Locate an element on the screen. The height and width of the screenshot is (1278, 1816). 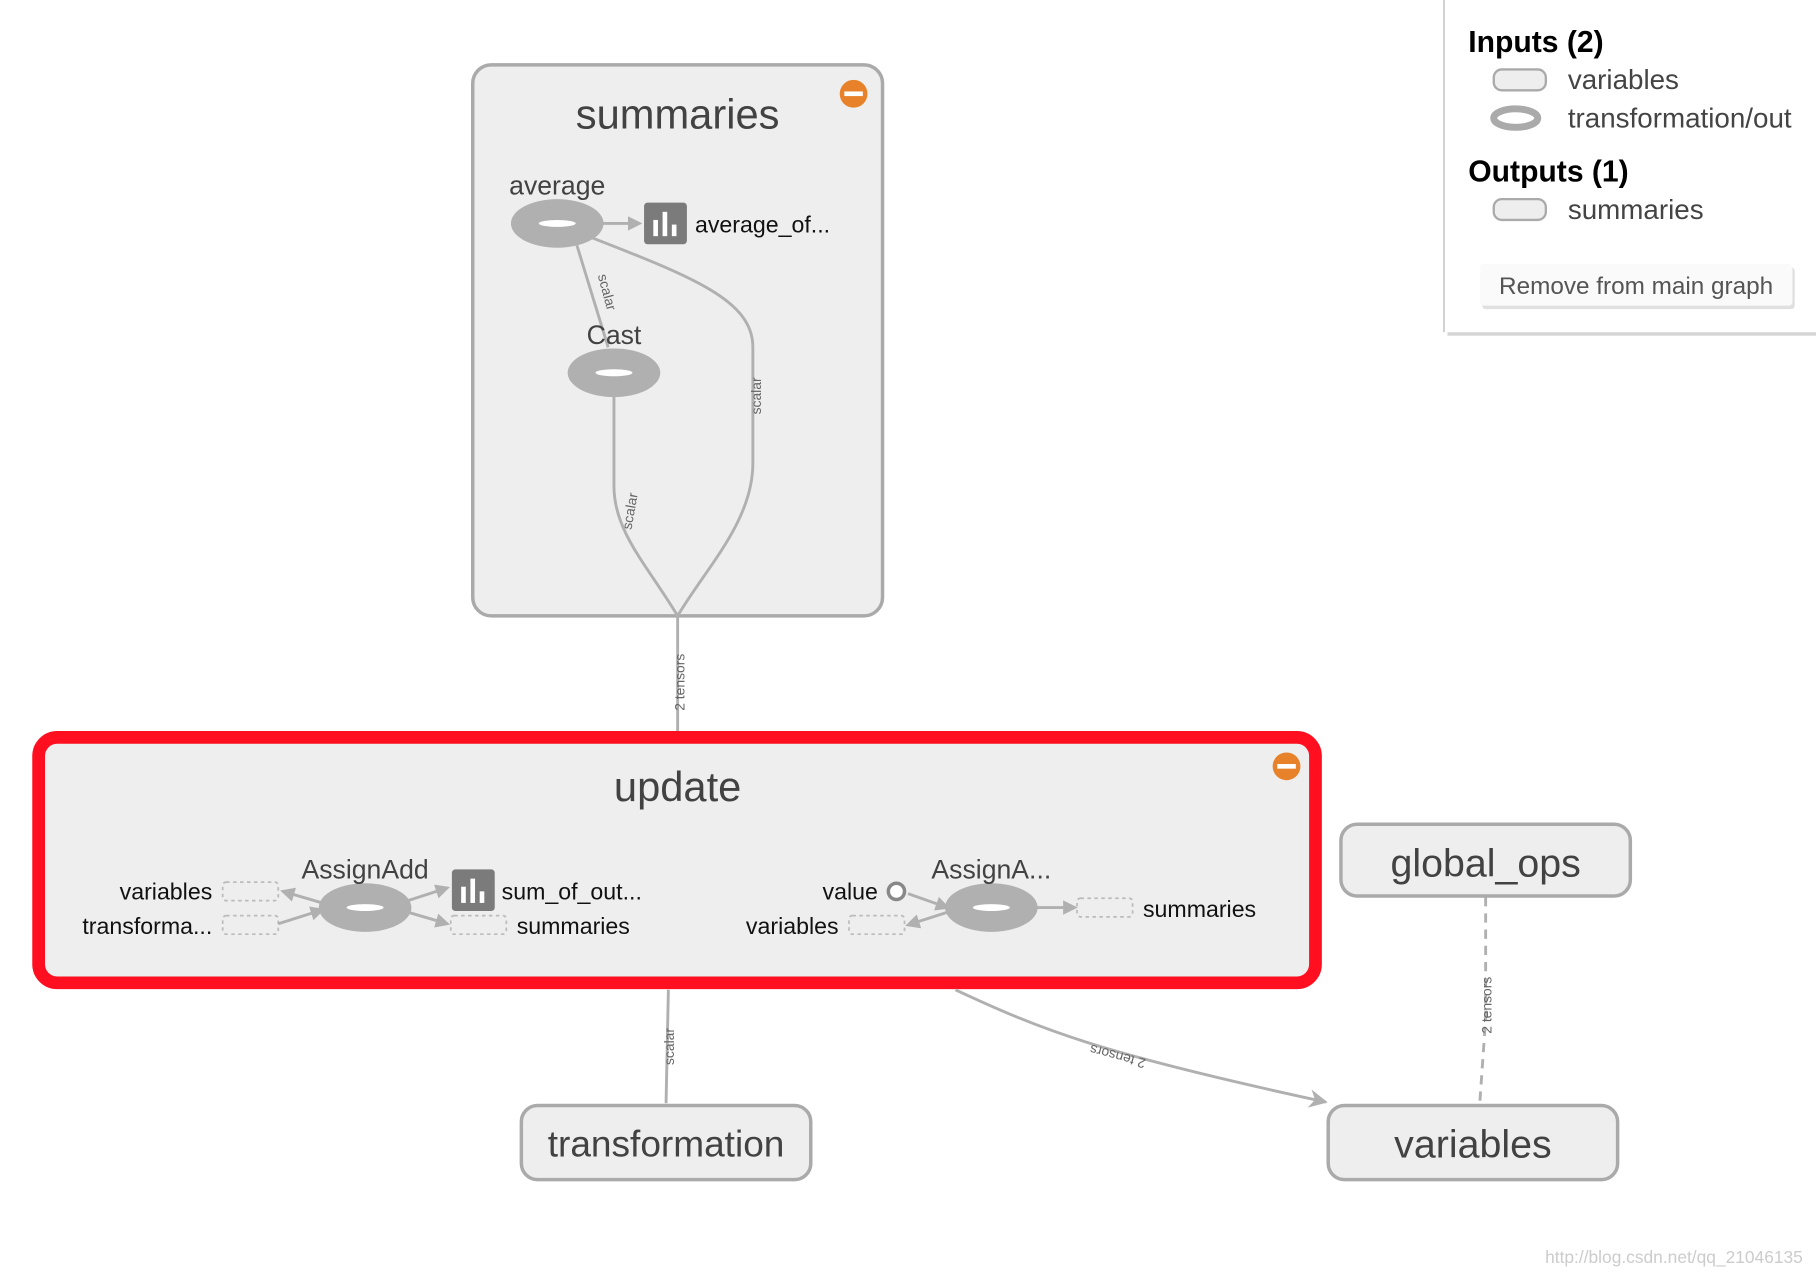
input-item: variables is located at coordinates (1623, 79).